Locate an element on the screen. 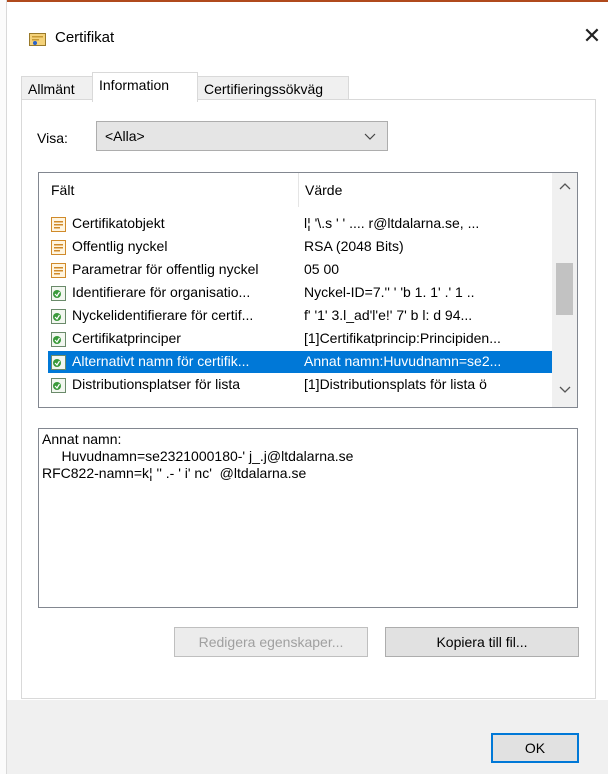 This screenshot has height=774, width=608. tab-general: Allmänt is located at coordinates (57, 88).